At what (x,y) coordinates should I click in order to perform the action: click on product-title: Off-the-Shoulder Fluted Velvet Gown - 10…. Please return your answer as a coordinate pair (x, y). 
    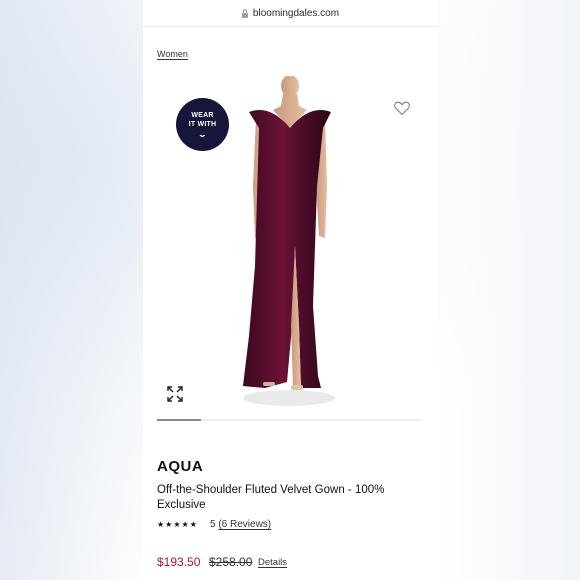
    Looking at the image, I should click on (271, 497).